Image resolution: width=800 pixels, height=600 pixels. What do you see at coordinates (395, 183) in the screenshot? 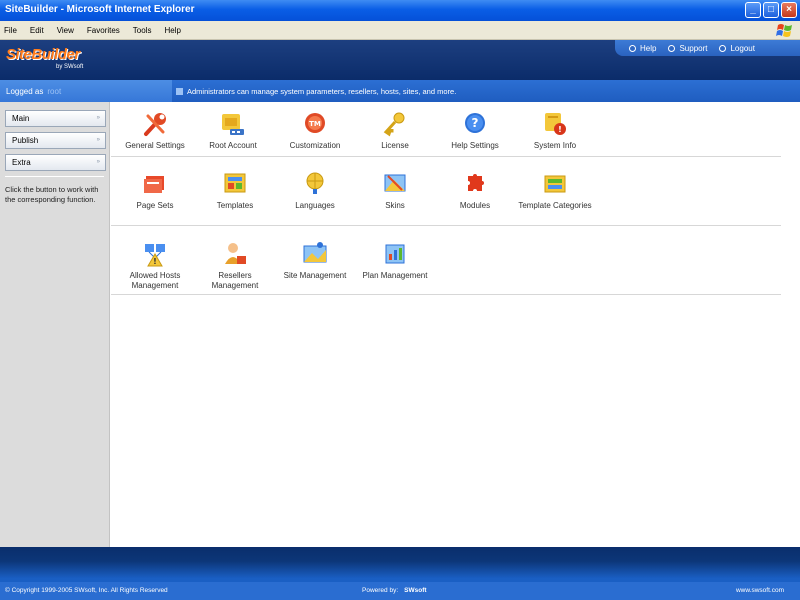
I see `skins-icon` at bounding box center [395, 183].